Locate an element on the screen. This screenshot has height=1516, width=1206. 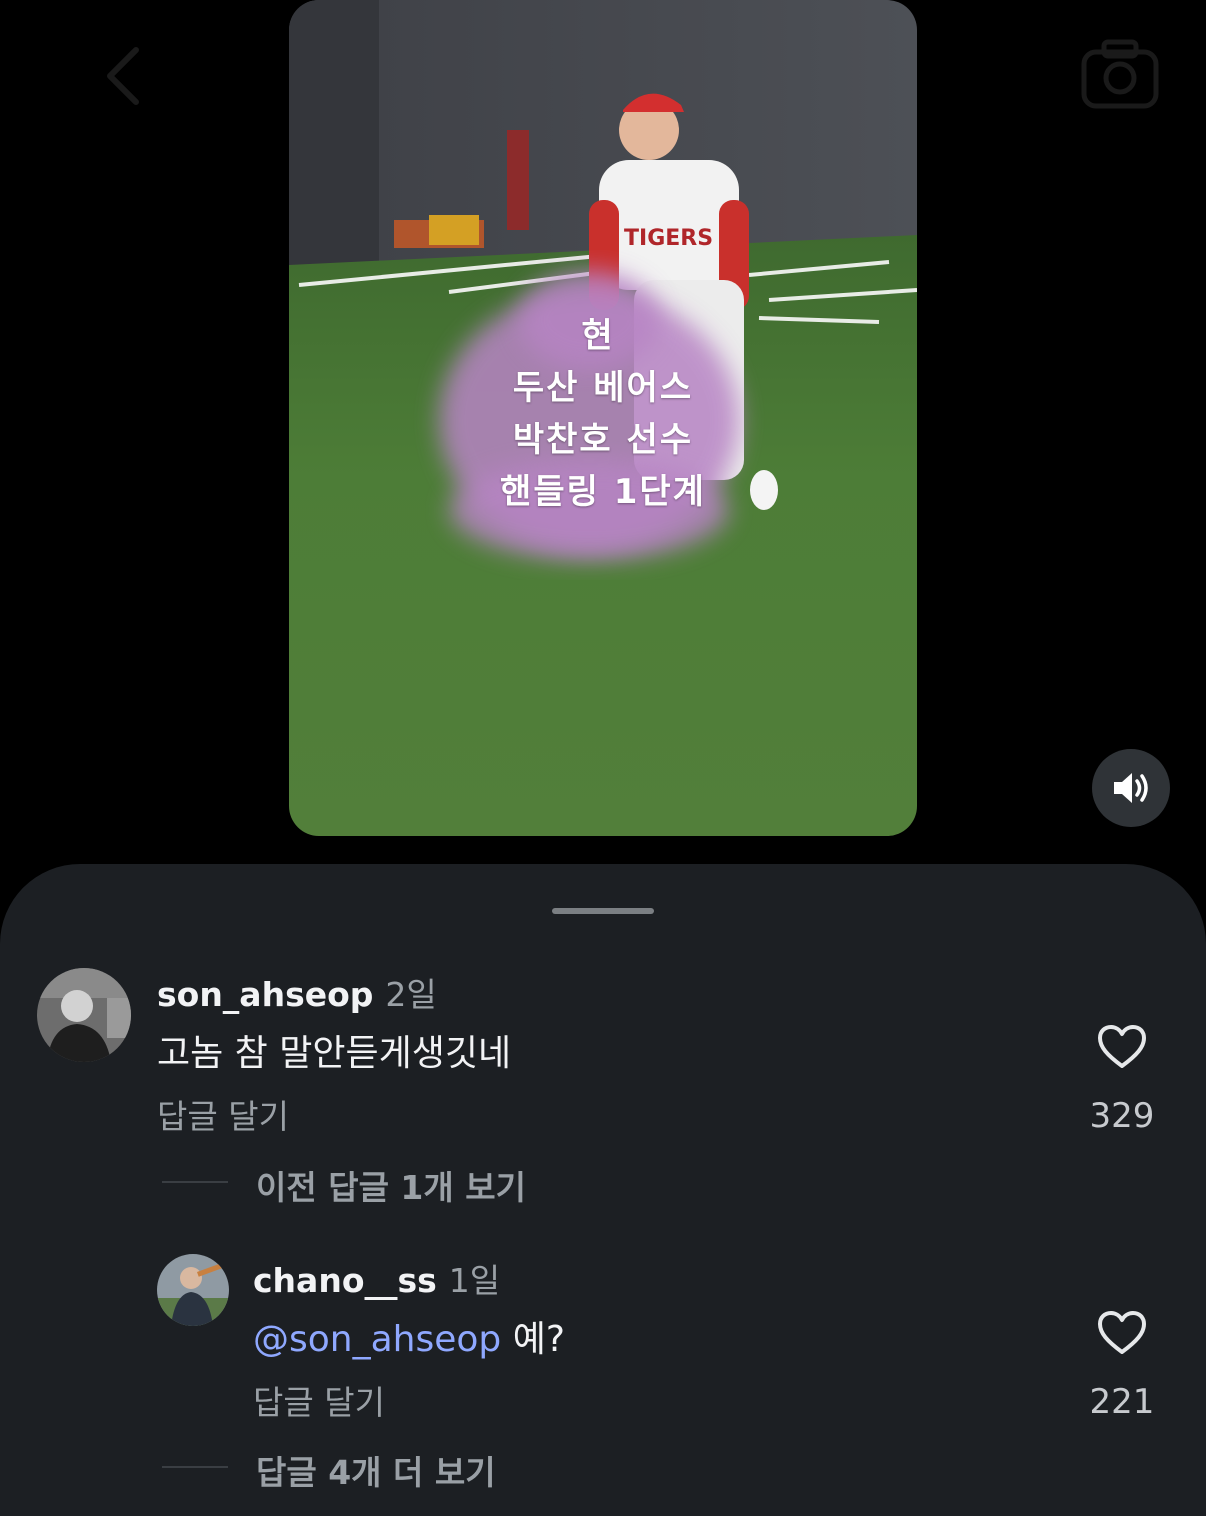
like-button: 221 is located at coordinates (1122, 1366).